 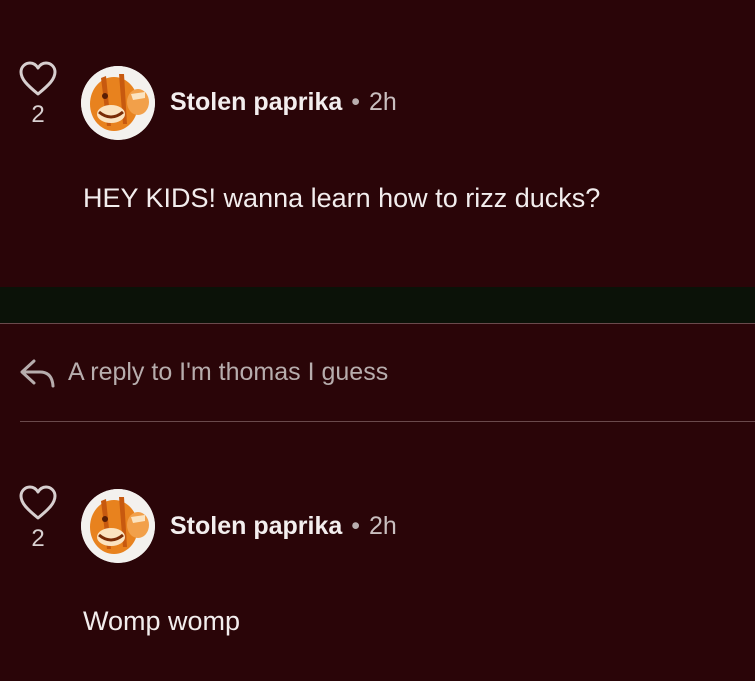 I want to click on comment-text: Womp womp, so click(x=162, y=621).